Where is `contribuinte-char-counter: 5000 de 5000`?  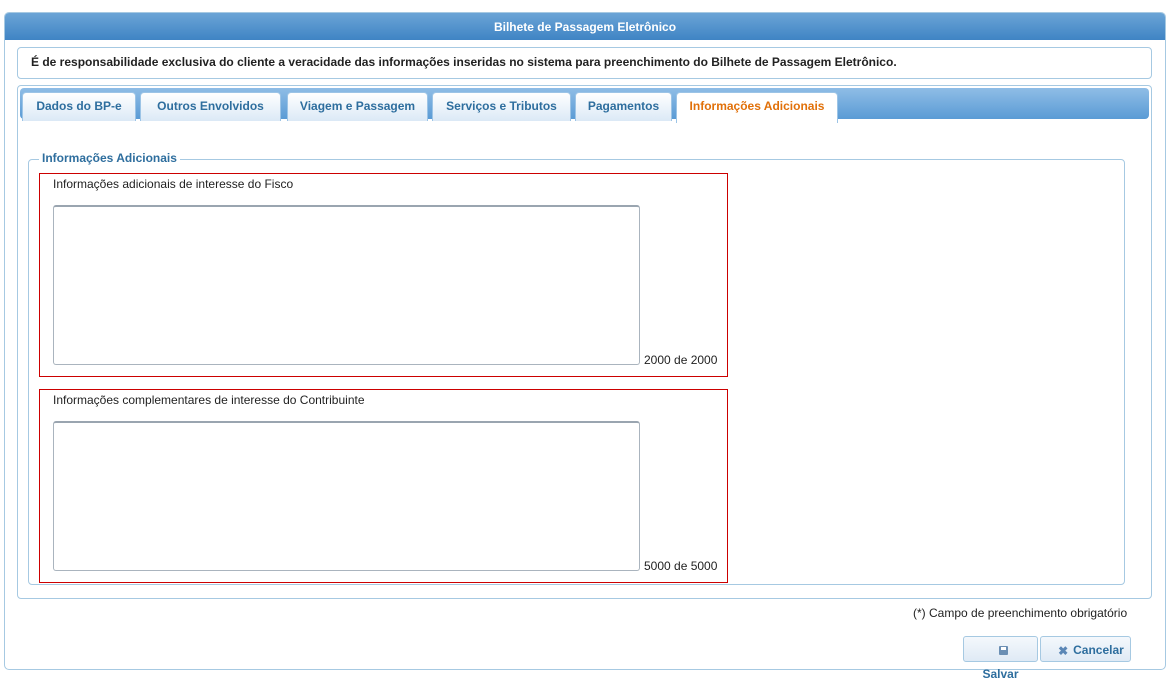
contribuinte-char-counter: 5000 de 5000 is located at coordinates (681, 566).